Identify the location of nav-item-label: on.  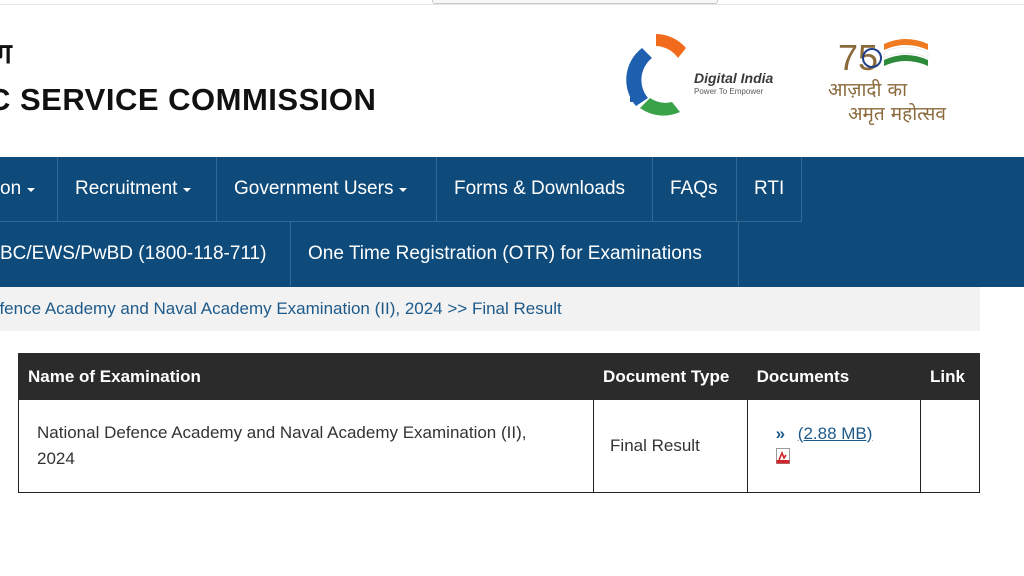
(11, 188).